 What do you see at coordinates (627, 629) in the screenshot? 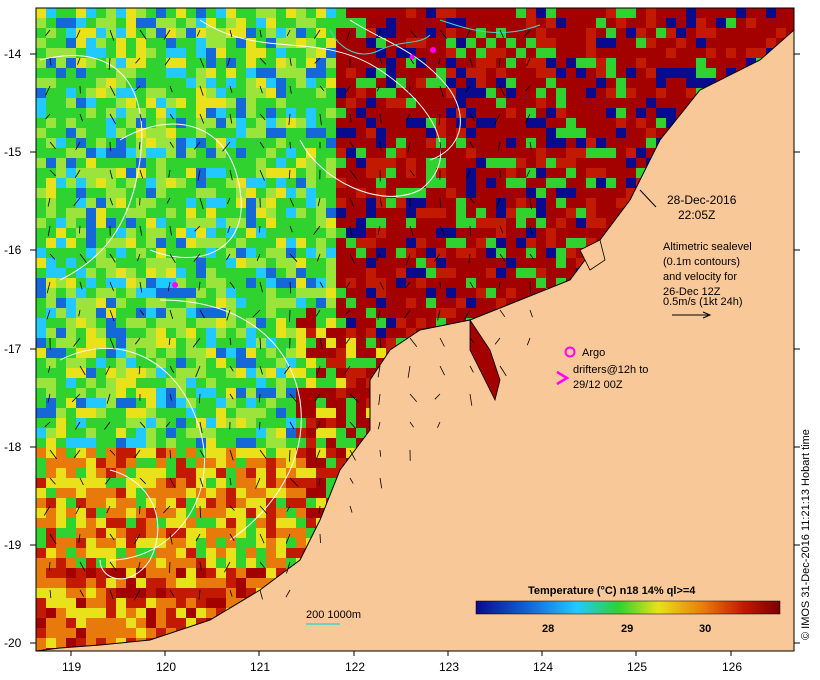
I see `colorbar-tick: 29` at bounding box center [627, 629].